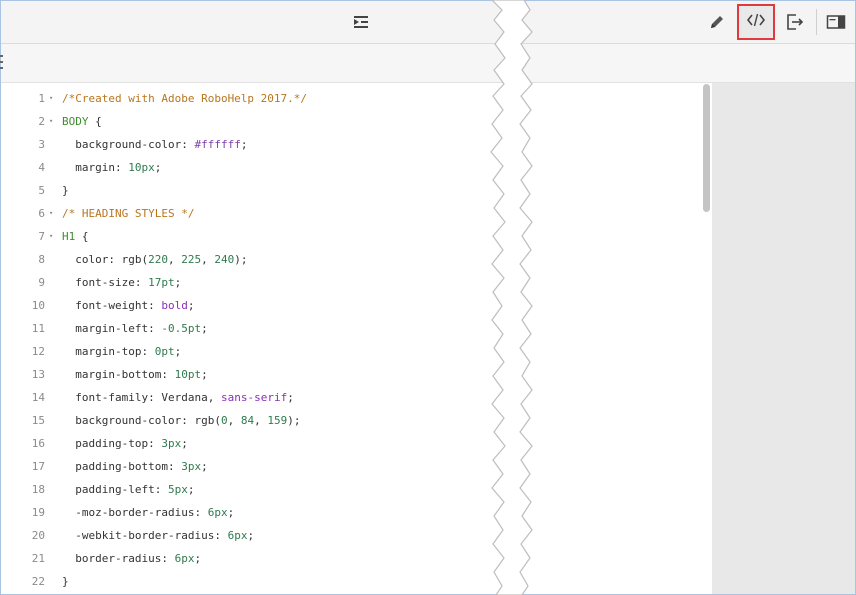 The width and height of the screenshot is (856, 595). What do you see at coordinates (141, 466) in the screenshot?
I see `code-text: padding-bottom: 3px;` at bounding box center [141, 466].